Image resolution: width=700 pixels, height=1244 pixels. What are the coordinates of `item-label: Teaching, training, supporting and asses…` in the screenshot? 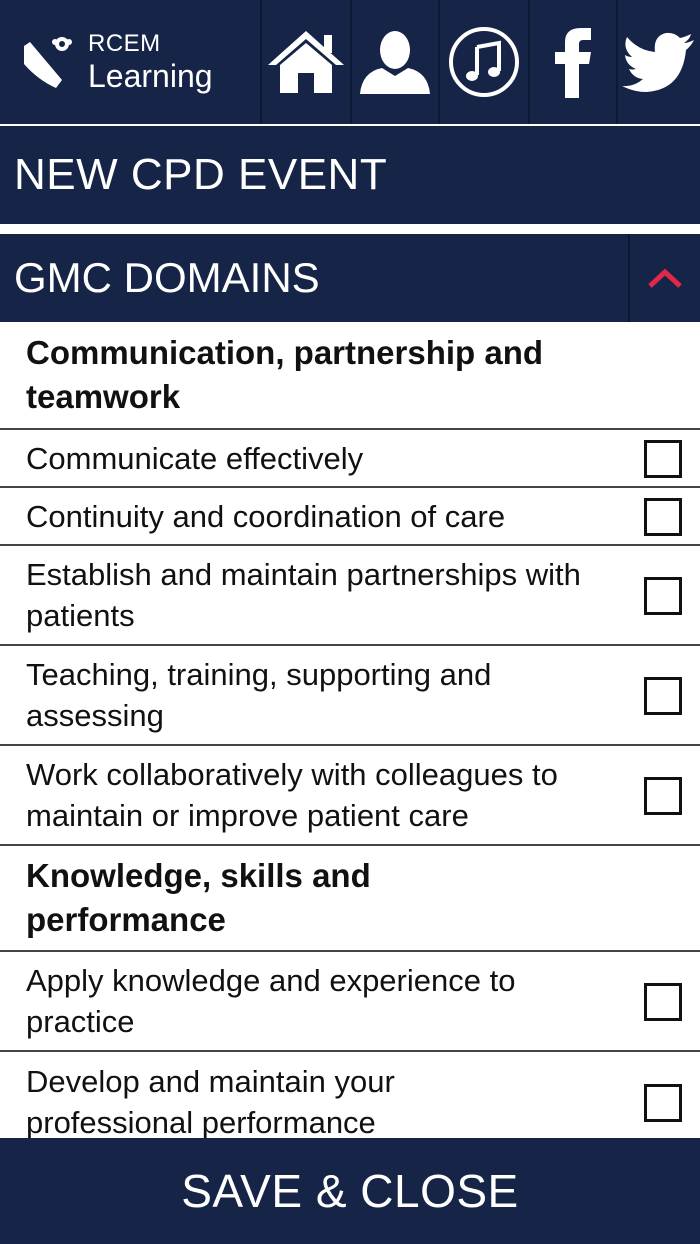 It's located at (259, 695).